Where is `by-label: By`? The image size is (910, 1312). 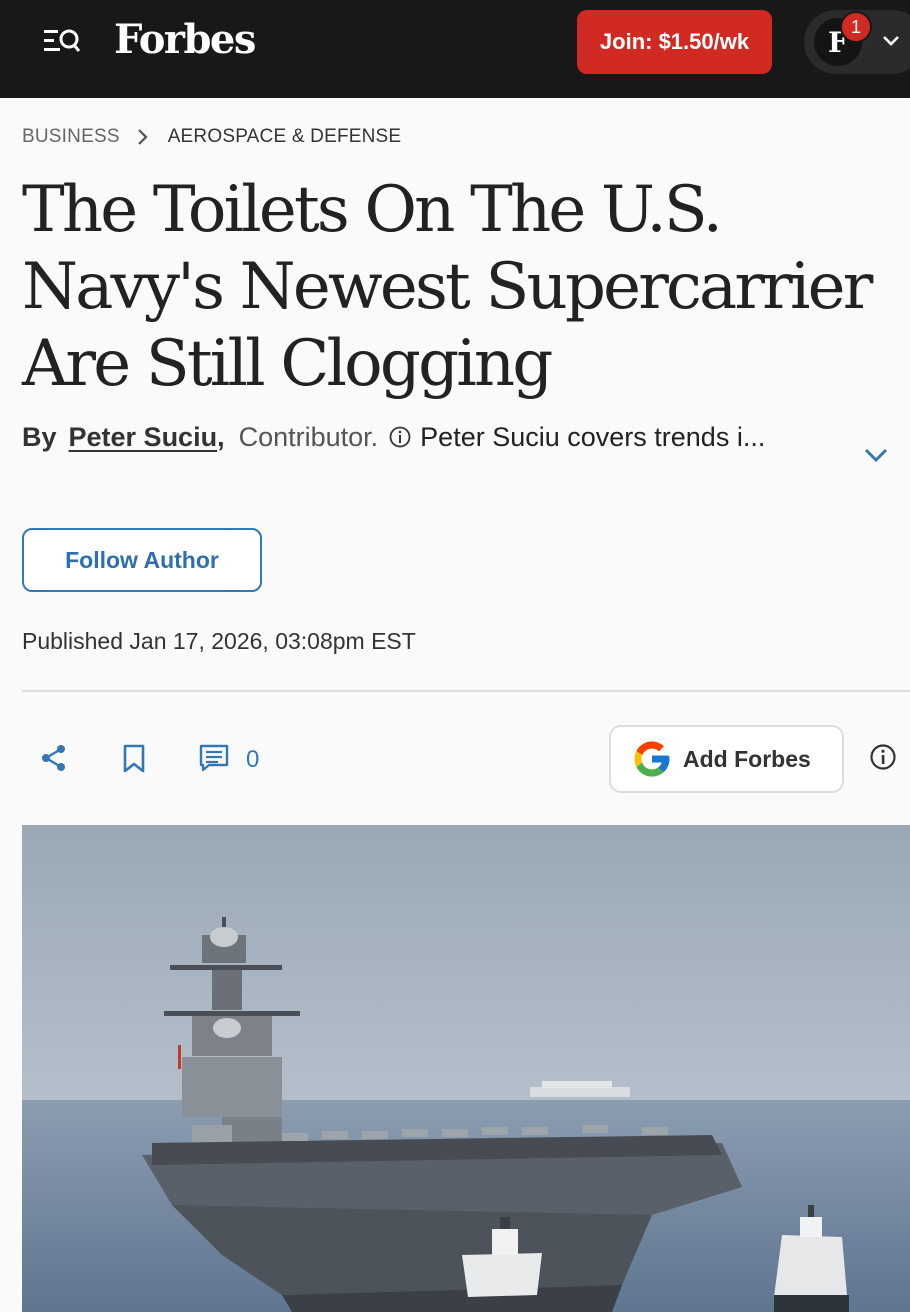 by-label: By is located at coordinates (39, 436).